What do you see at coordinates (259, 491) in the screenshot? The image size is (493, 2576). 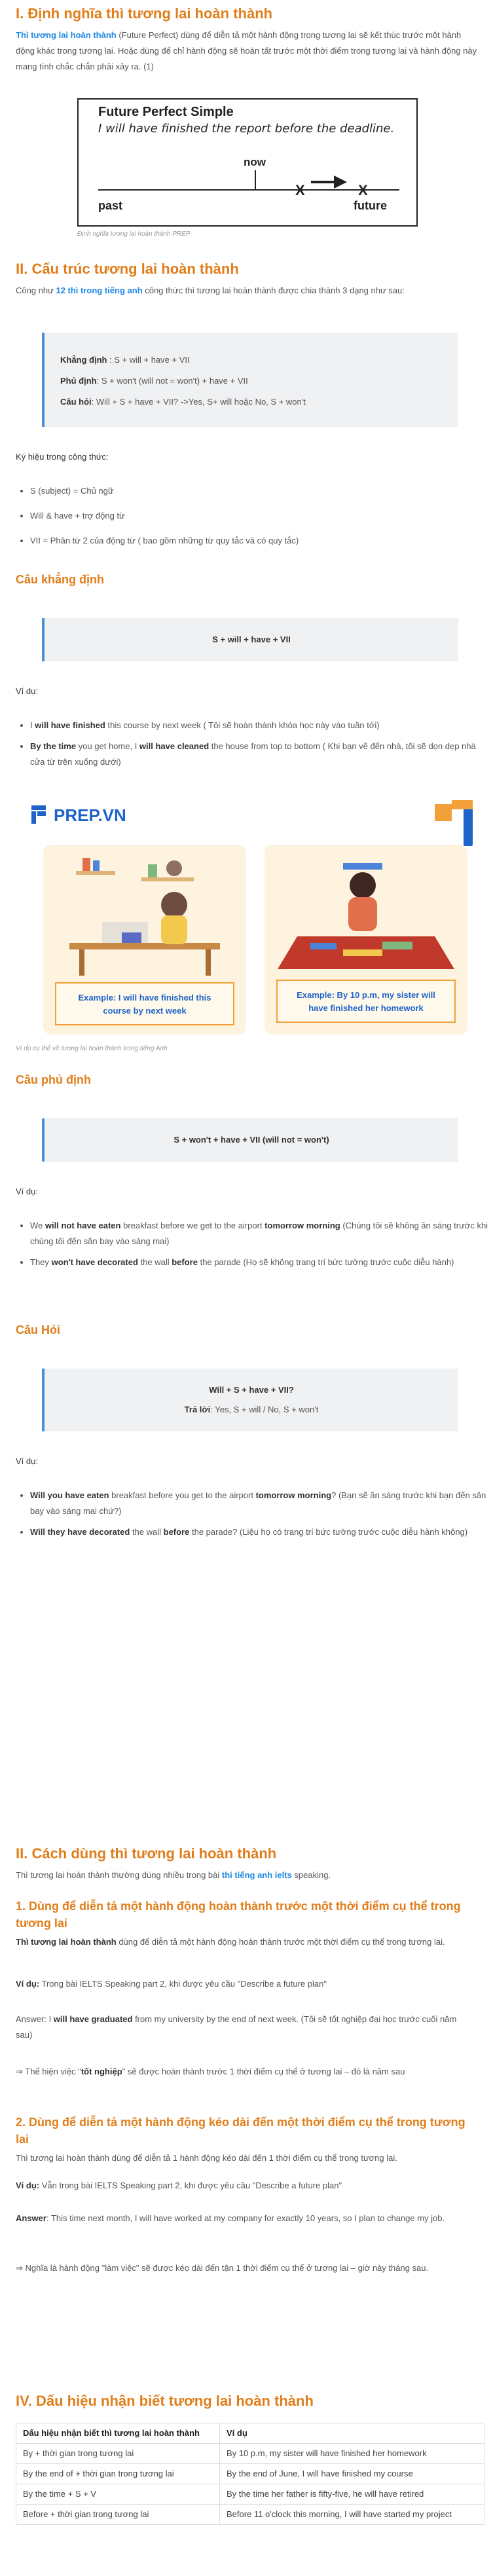 I see `list-item: S (subject) = Chủ ngữ` at bounding box center [259, 491].